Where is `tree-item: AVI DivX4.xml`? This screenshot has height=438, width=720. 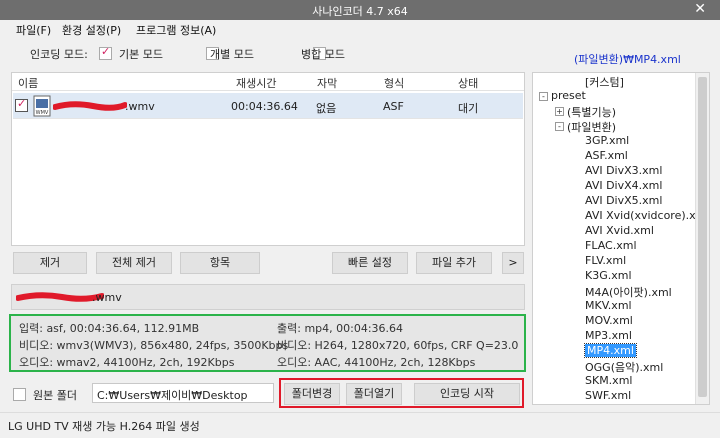 tree-item: AVI DivX4.xml is located at coordinates (623, 185).